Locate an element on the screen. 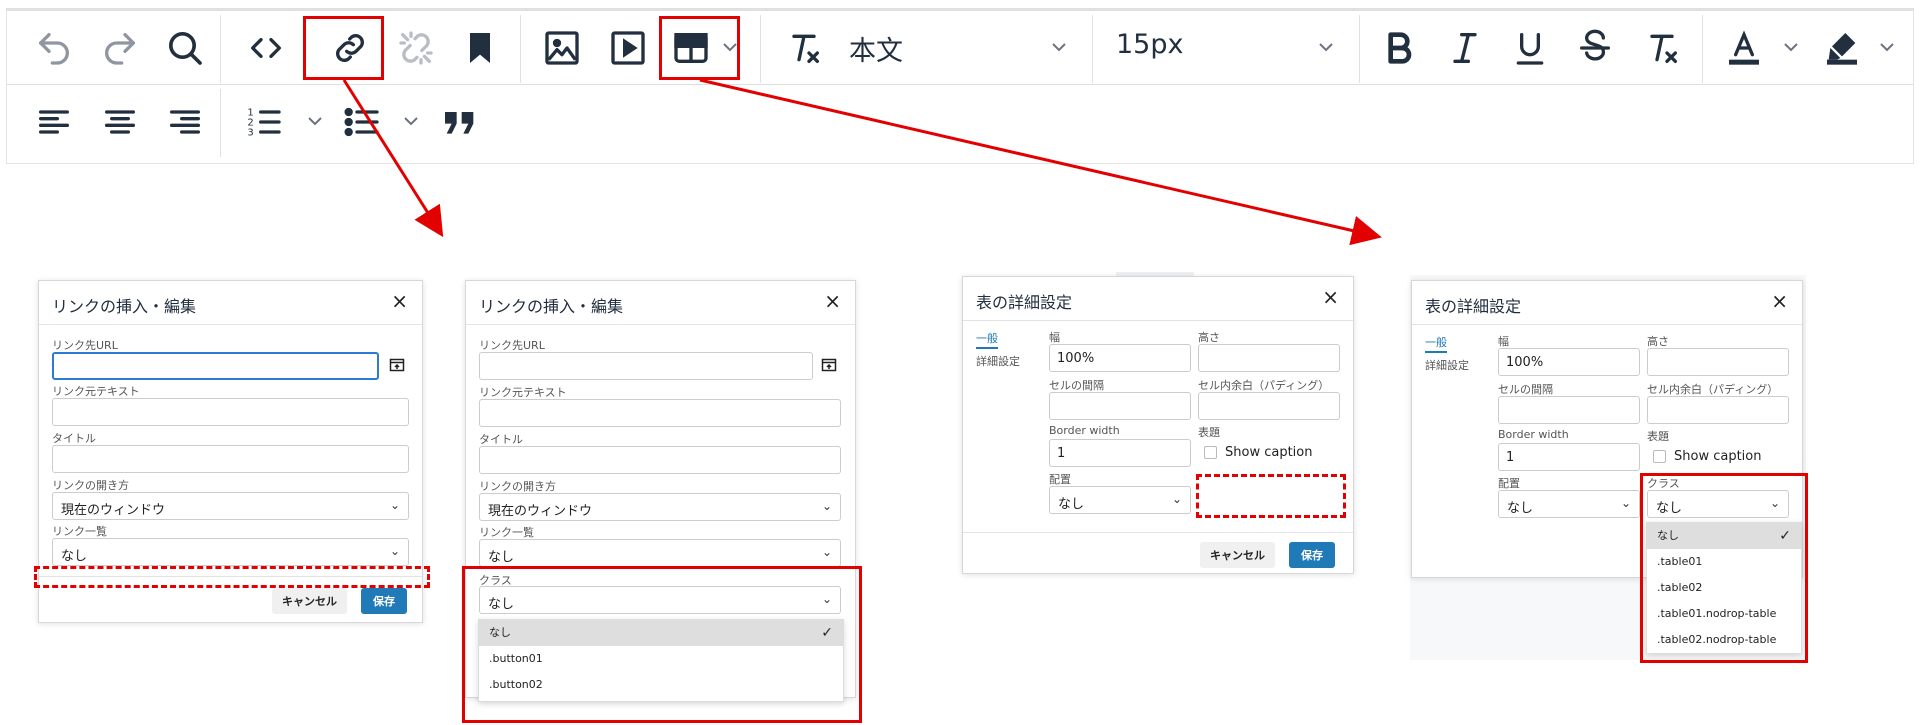  block-format-chevron is located at coordinates (1059, 47).